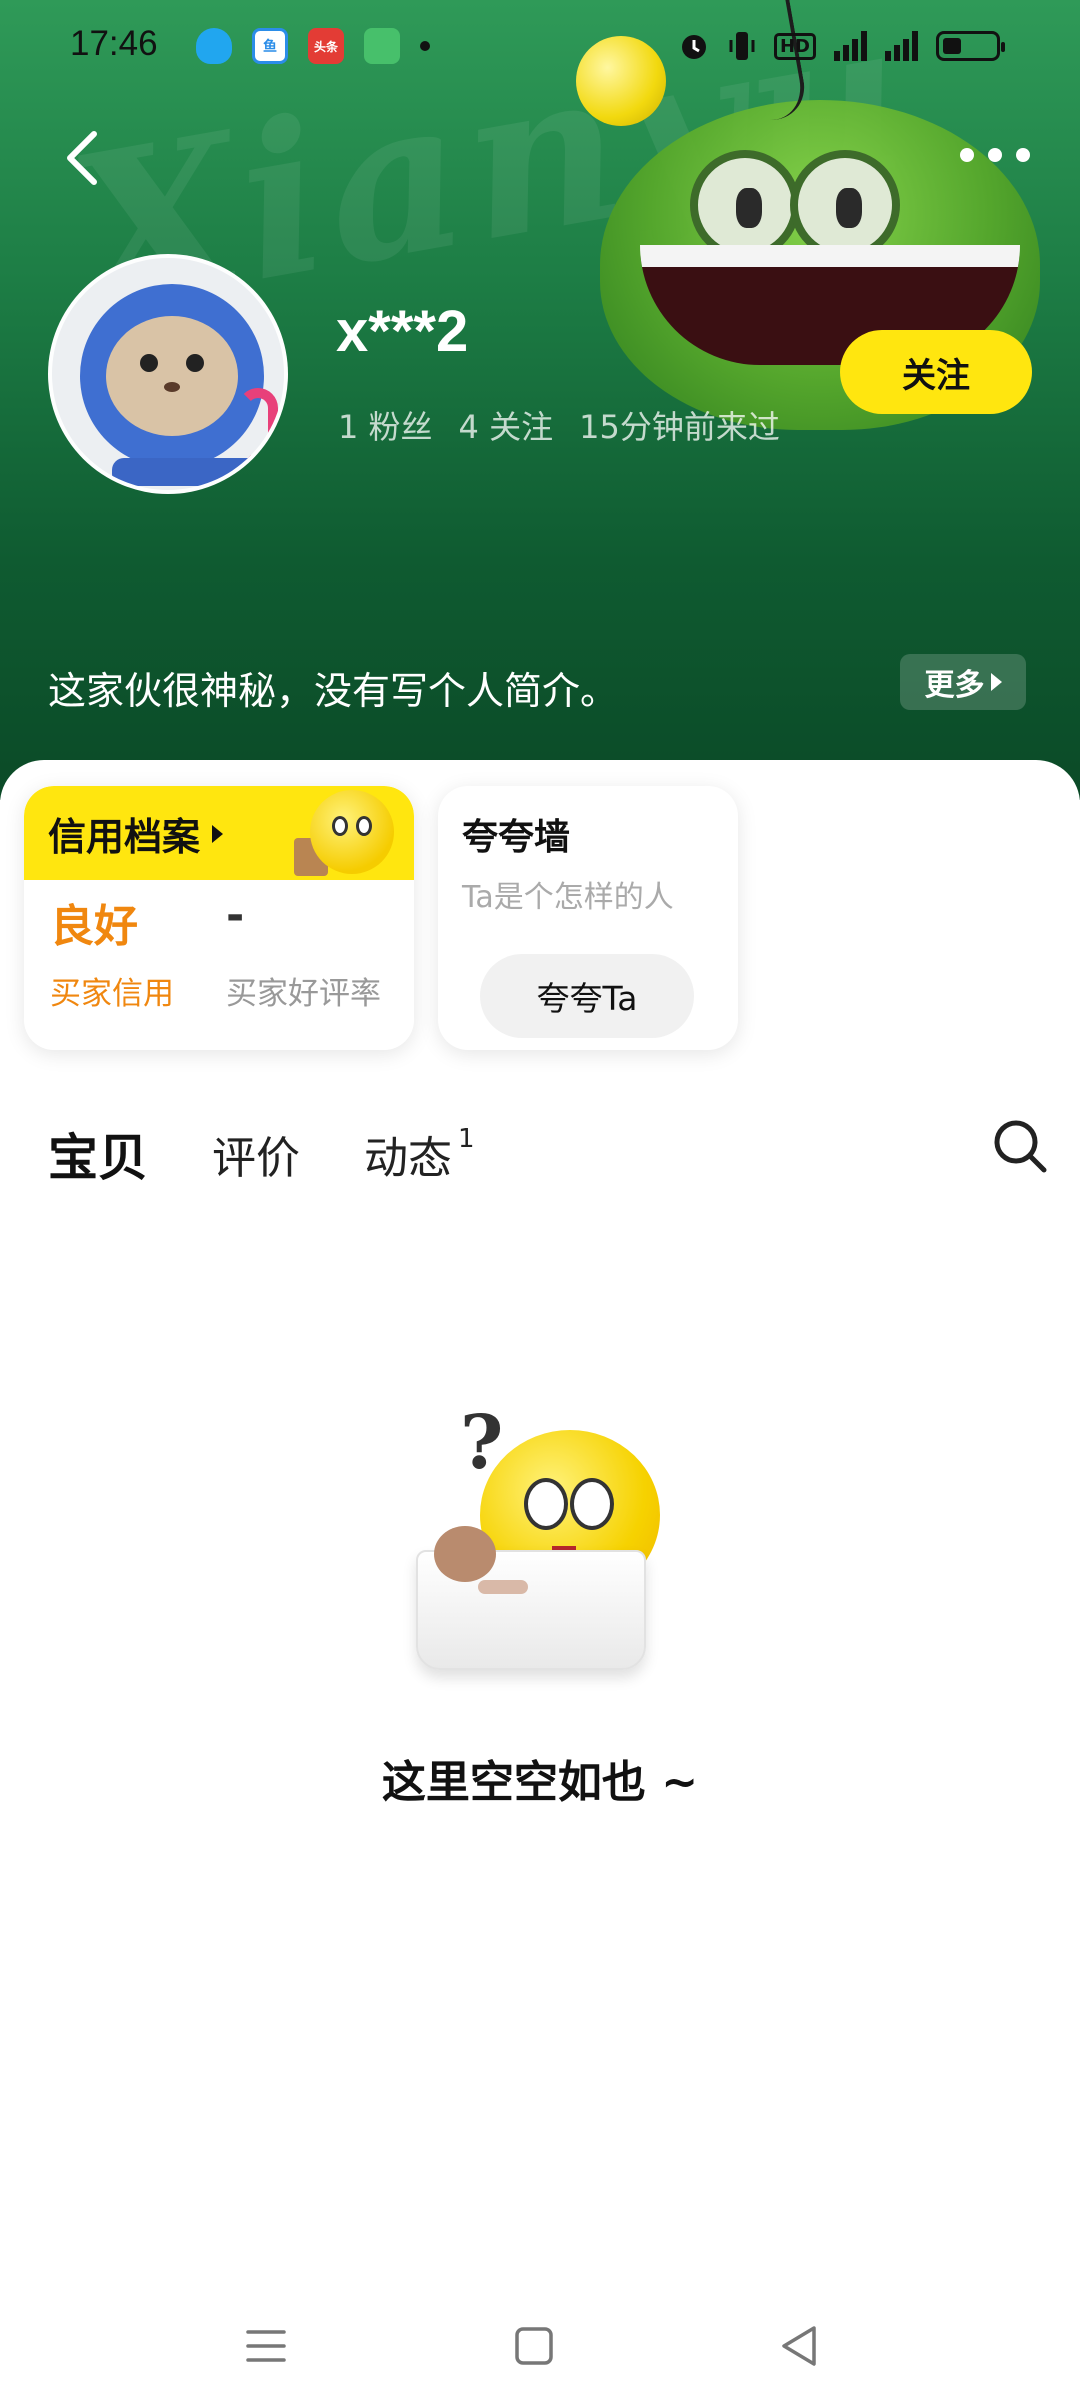  Describe the element at coordinates (679, 427) in the screenshot. I see `last-seen: 15分钟前来过` at that location.